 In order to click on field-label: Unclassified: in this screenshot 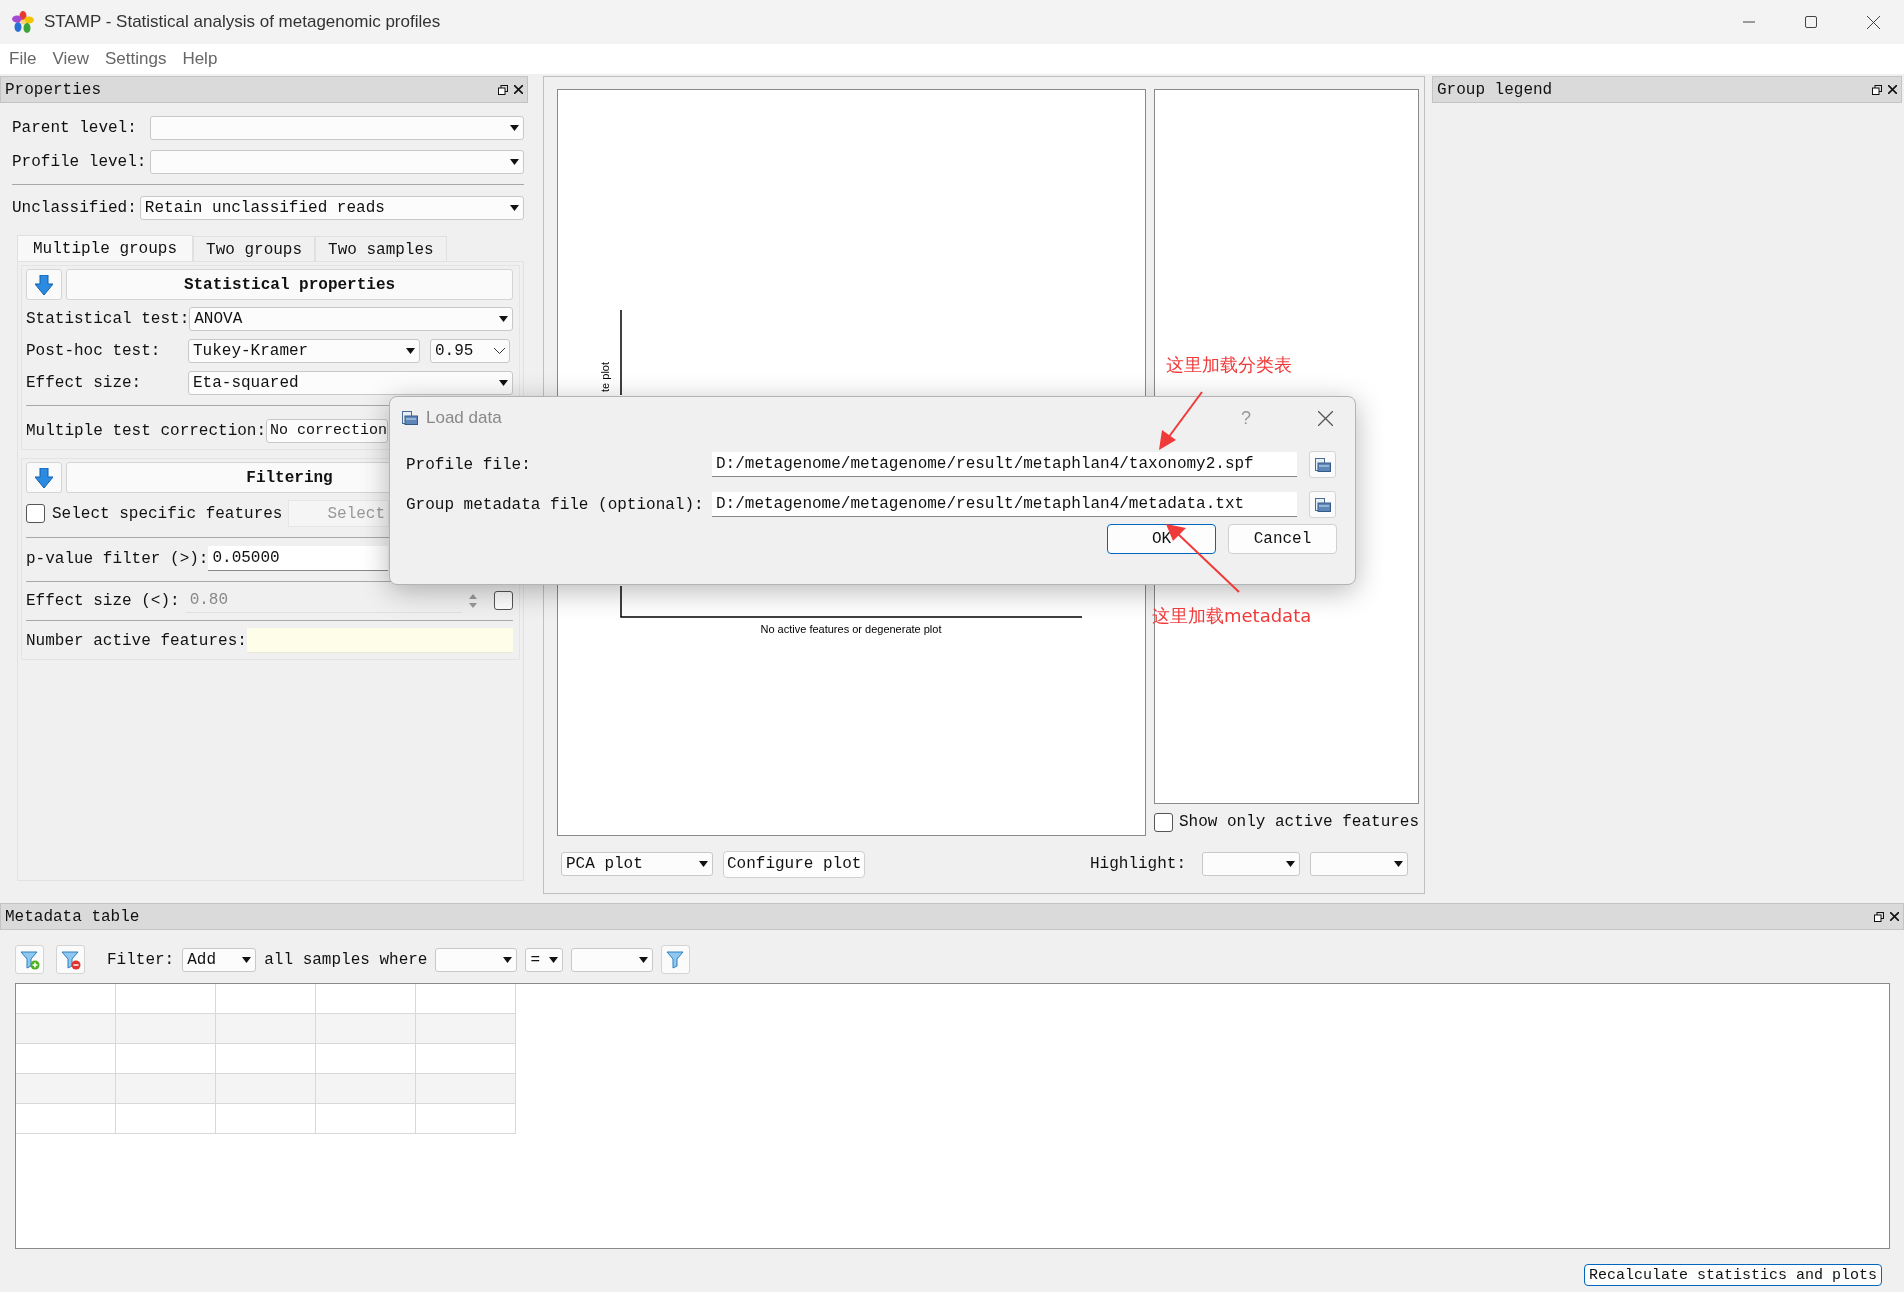, I will do `click(74, 208)`.